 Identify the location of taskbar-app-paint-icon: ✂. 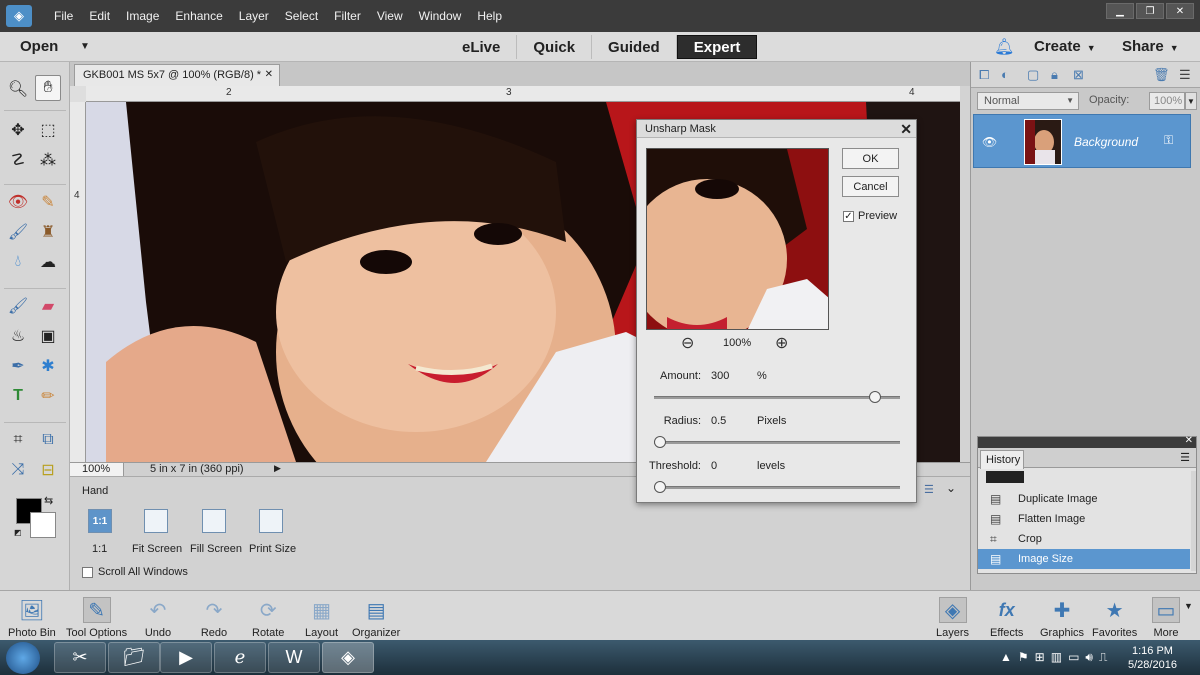
(80, 657).